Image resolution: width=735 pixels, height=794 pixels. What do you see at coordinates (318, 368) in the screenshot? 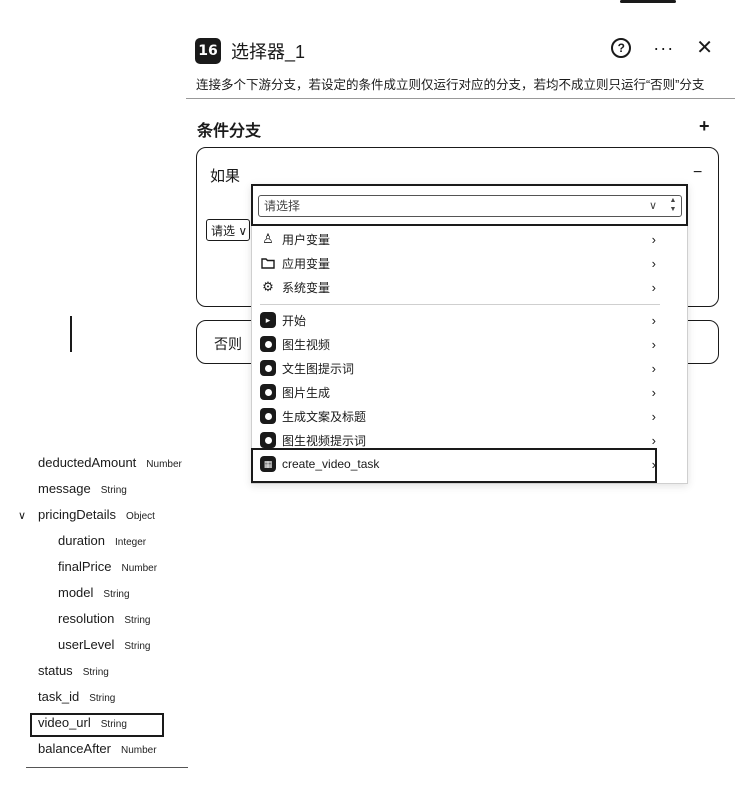
I see `option-label: 文生图提示词` at bounding box center [318, 368].